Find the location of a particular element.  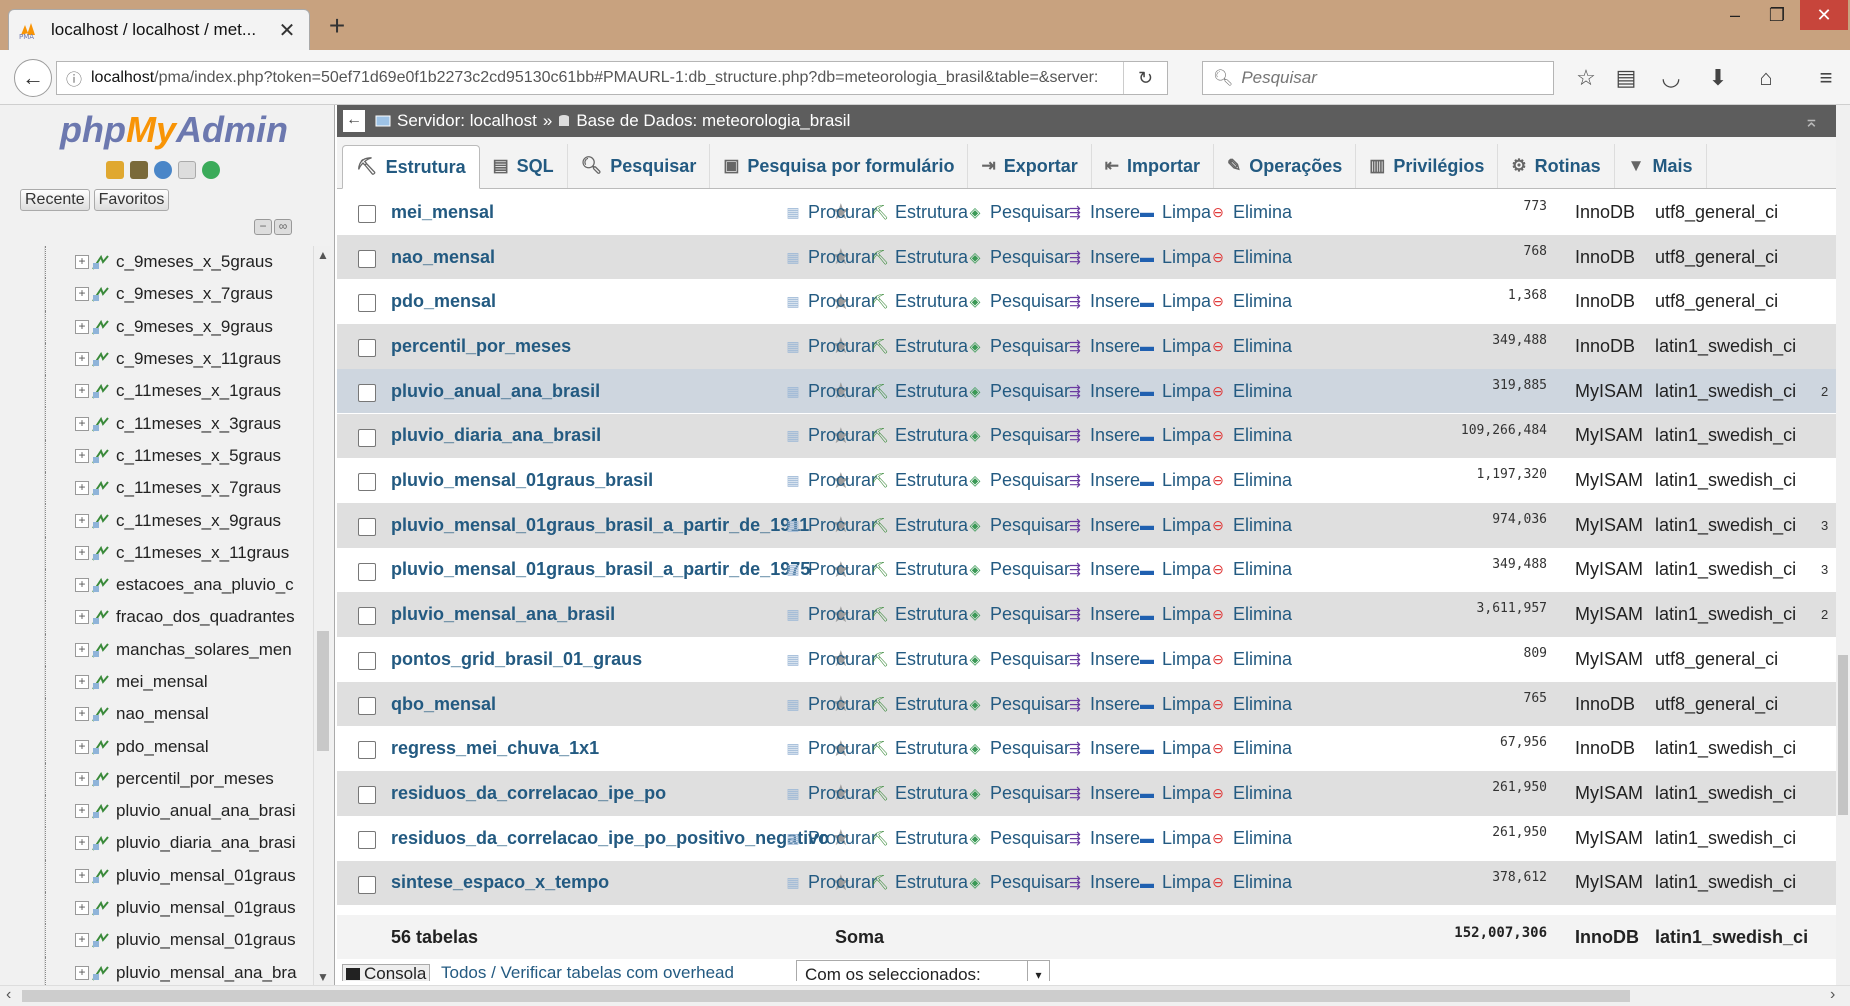

tree-item: + manchas_solares_men is located at coordinates (180, 650).